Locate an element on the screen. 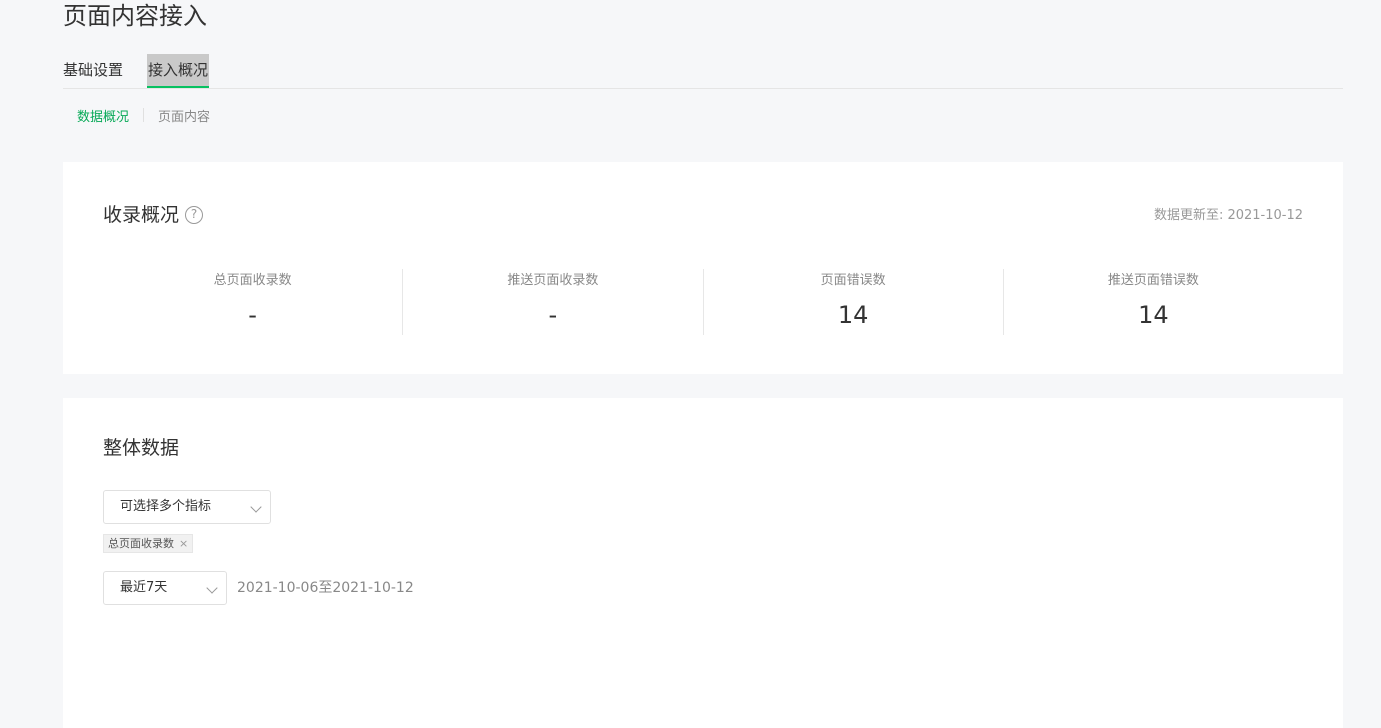 This screenshot has width=1381, height=728. overall-data-title: 整体数据 is located at coordinates (141, 448).